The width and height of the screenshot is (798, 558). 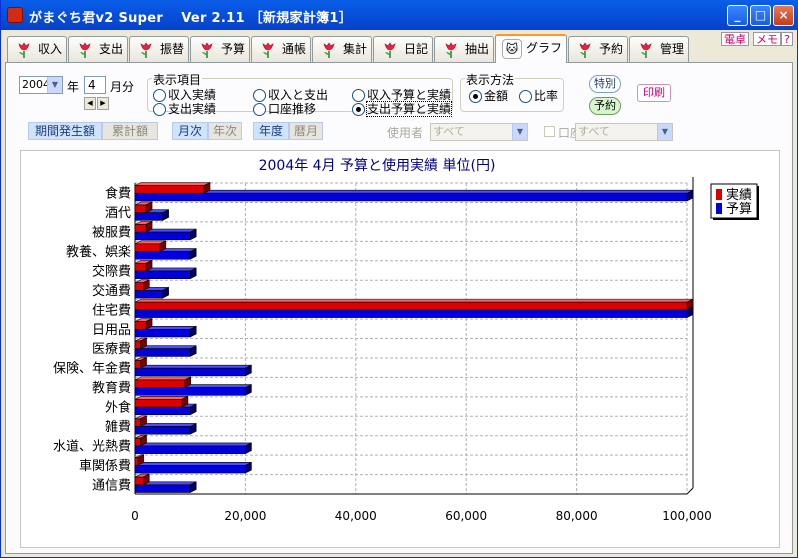 I want to click on yearly-toggle: 年次, so click(x=225, y=131).